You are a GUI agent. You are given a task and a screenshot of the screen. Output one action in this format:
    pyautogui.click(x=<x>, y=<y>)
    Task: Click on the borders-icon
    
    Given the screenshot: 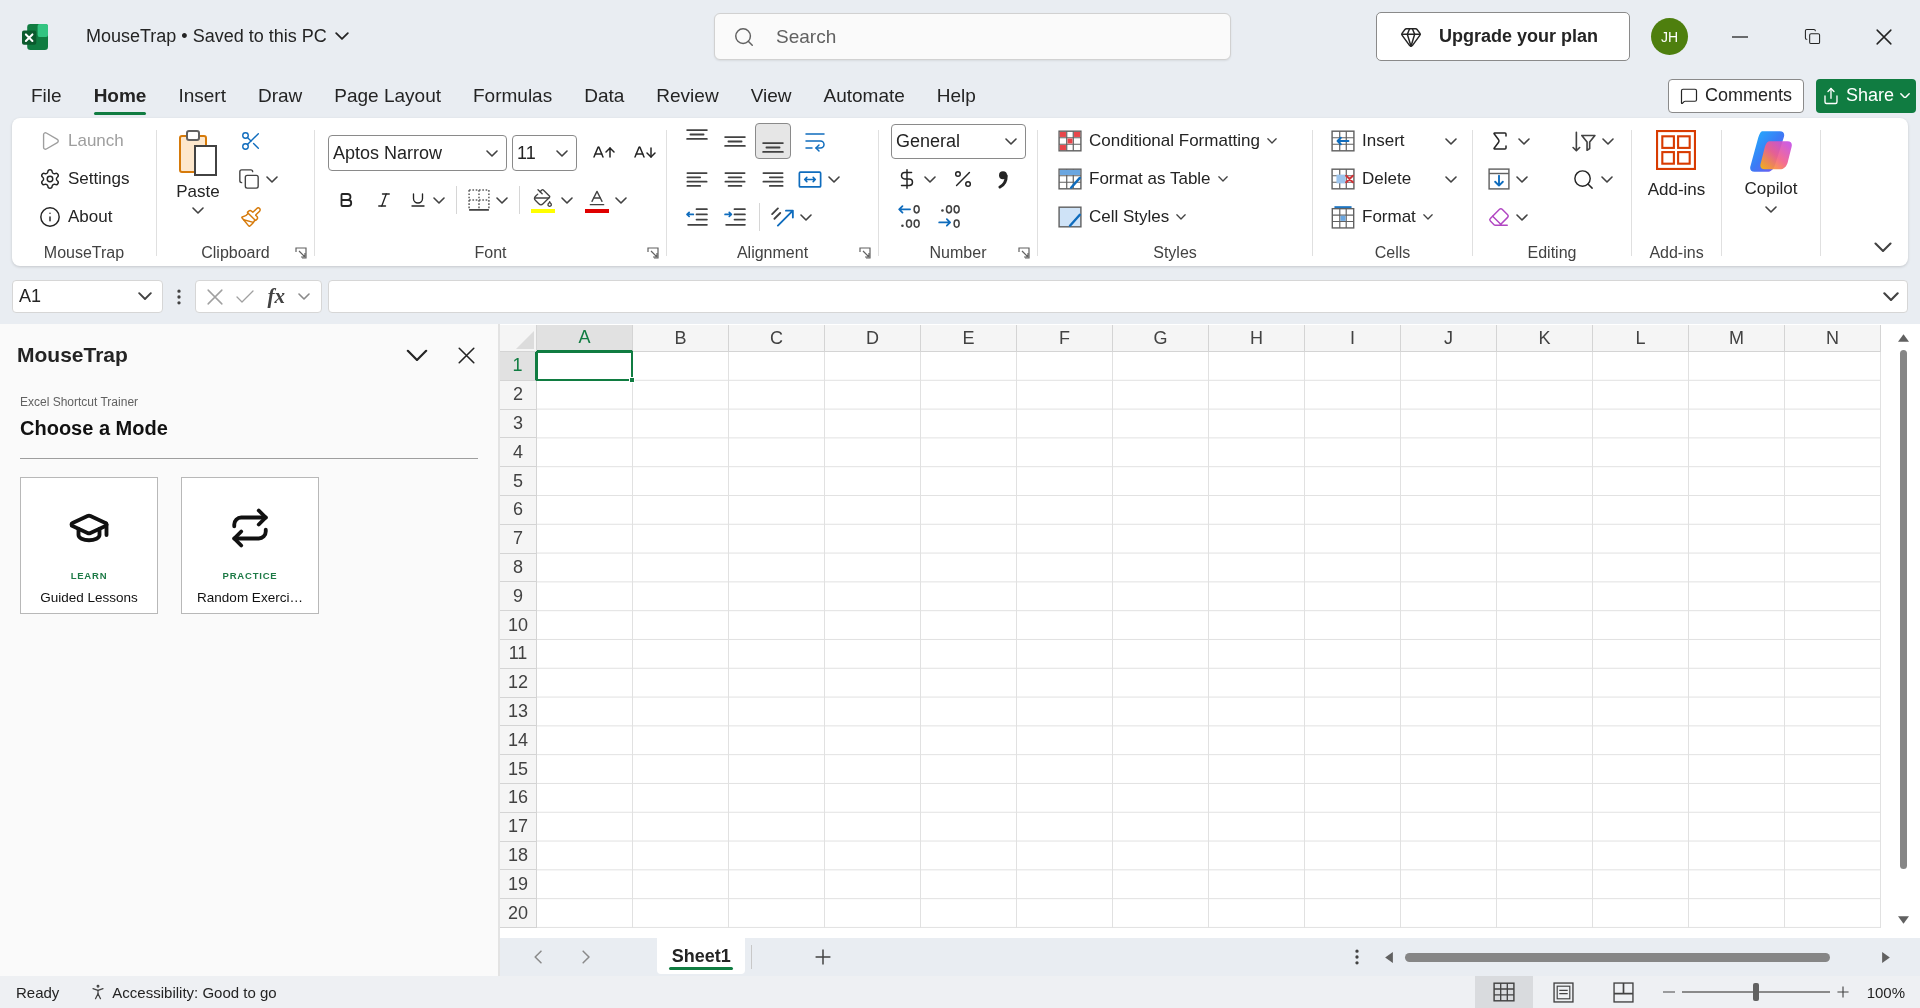 What is the action you would take?
    pyautogui.click(x=479, y=200)
    